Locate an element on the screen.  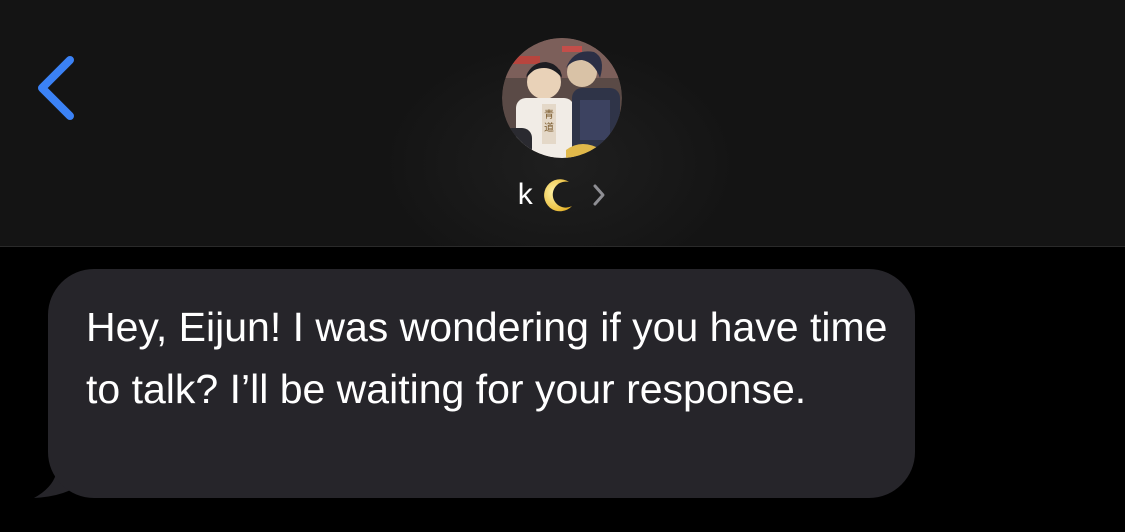
chevron-left-icon is located at coordinates (56, 88).